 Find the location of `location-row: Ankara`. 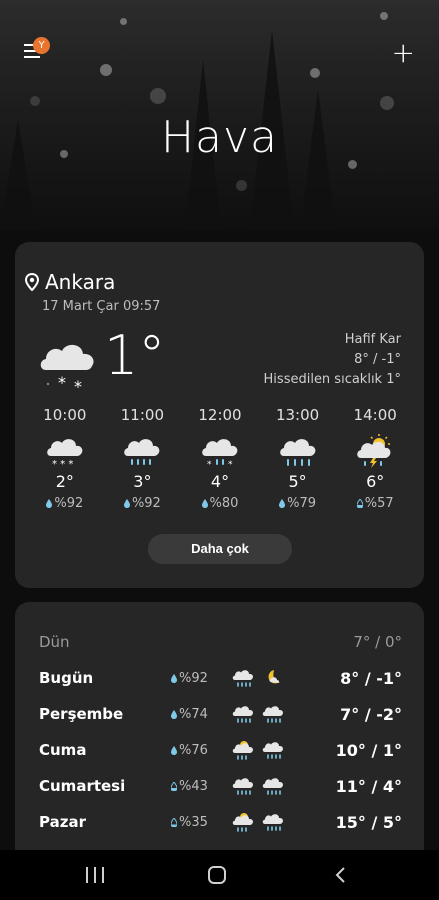

location-row: Ankara is located at coordinates (70, 282).